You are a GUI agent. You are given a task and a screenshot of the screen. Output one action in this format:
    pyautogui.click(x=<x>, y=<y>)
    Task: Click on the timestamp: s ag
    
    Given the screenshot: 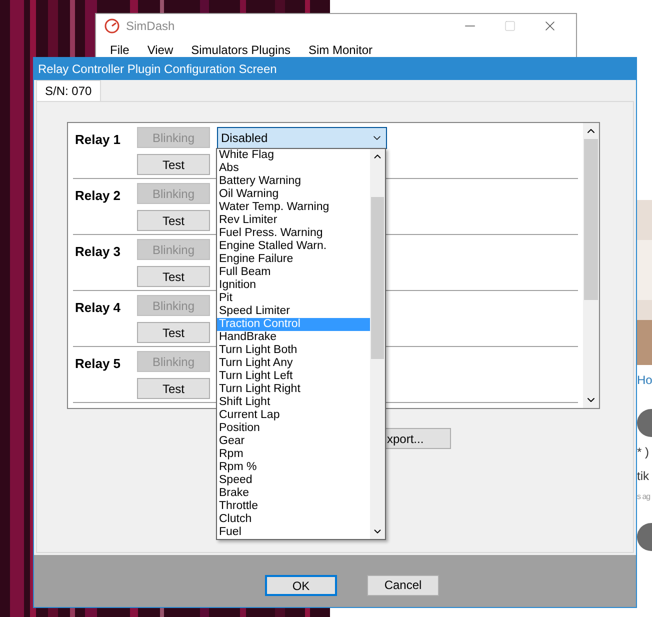 What is the action you would take?
    pyautogui.click(x=644, y=497)
    